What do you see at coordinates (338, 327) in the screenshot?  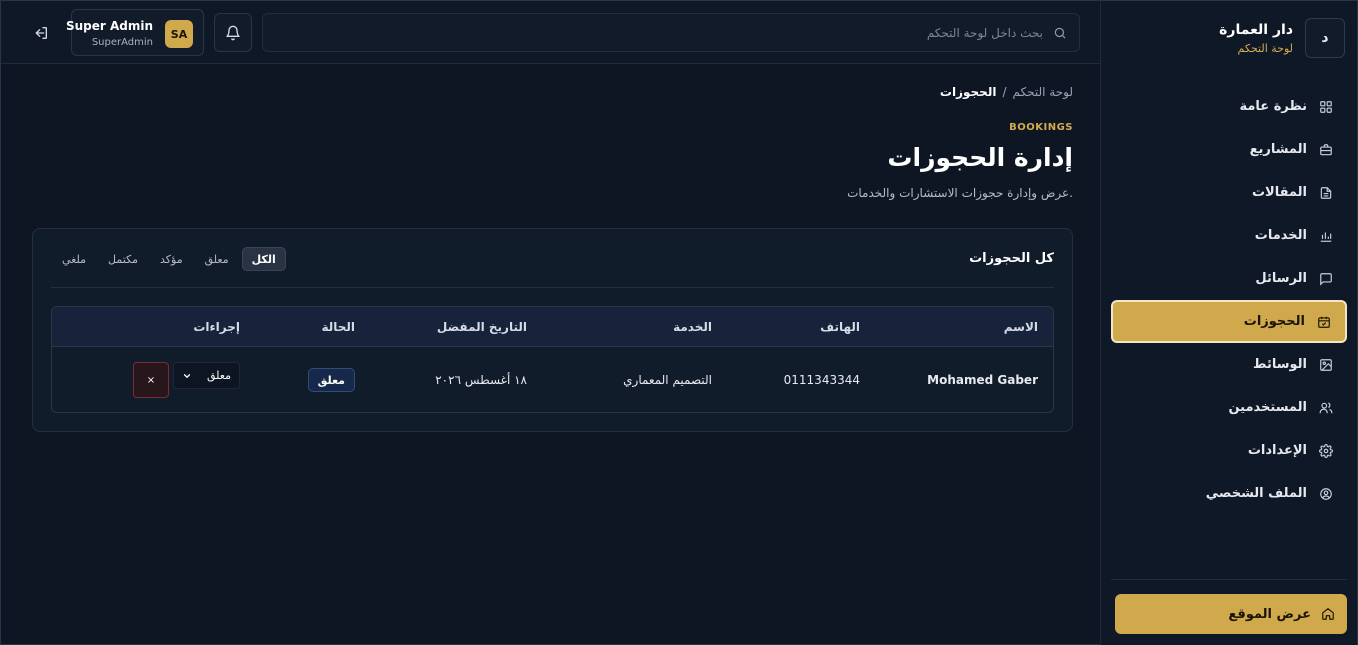 I see `column-header-status: الحالة` at bounding box center [338, 327].